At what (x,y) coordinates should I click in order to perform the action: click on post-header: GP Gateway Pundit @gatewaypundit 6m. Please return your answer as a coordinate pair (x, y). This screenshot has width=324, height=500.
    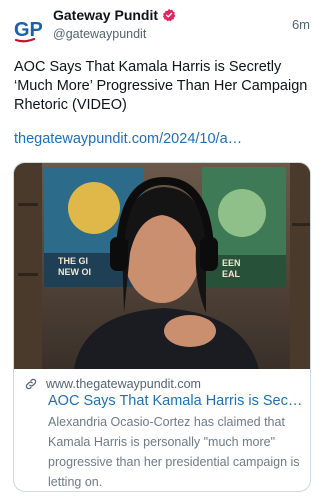
    Looking at the image, I should click on (162, 26).